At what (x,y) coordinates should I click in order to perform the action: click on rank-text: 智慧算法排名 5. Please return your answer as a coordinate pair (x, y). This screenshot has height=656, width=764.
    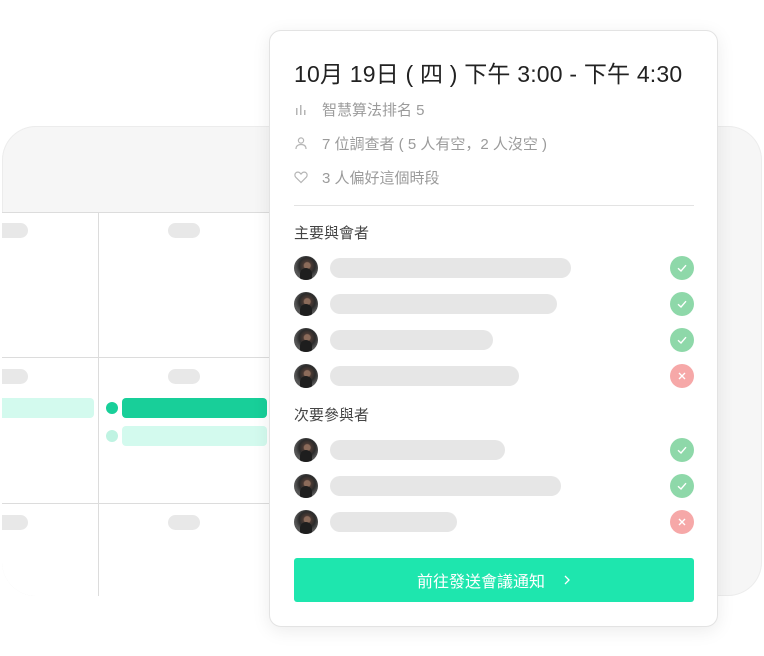
    Looking at the image, I should click on (373, 110).